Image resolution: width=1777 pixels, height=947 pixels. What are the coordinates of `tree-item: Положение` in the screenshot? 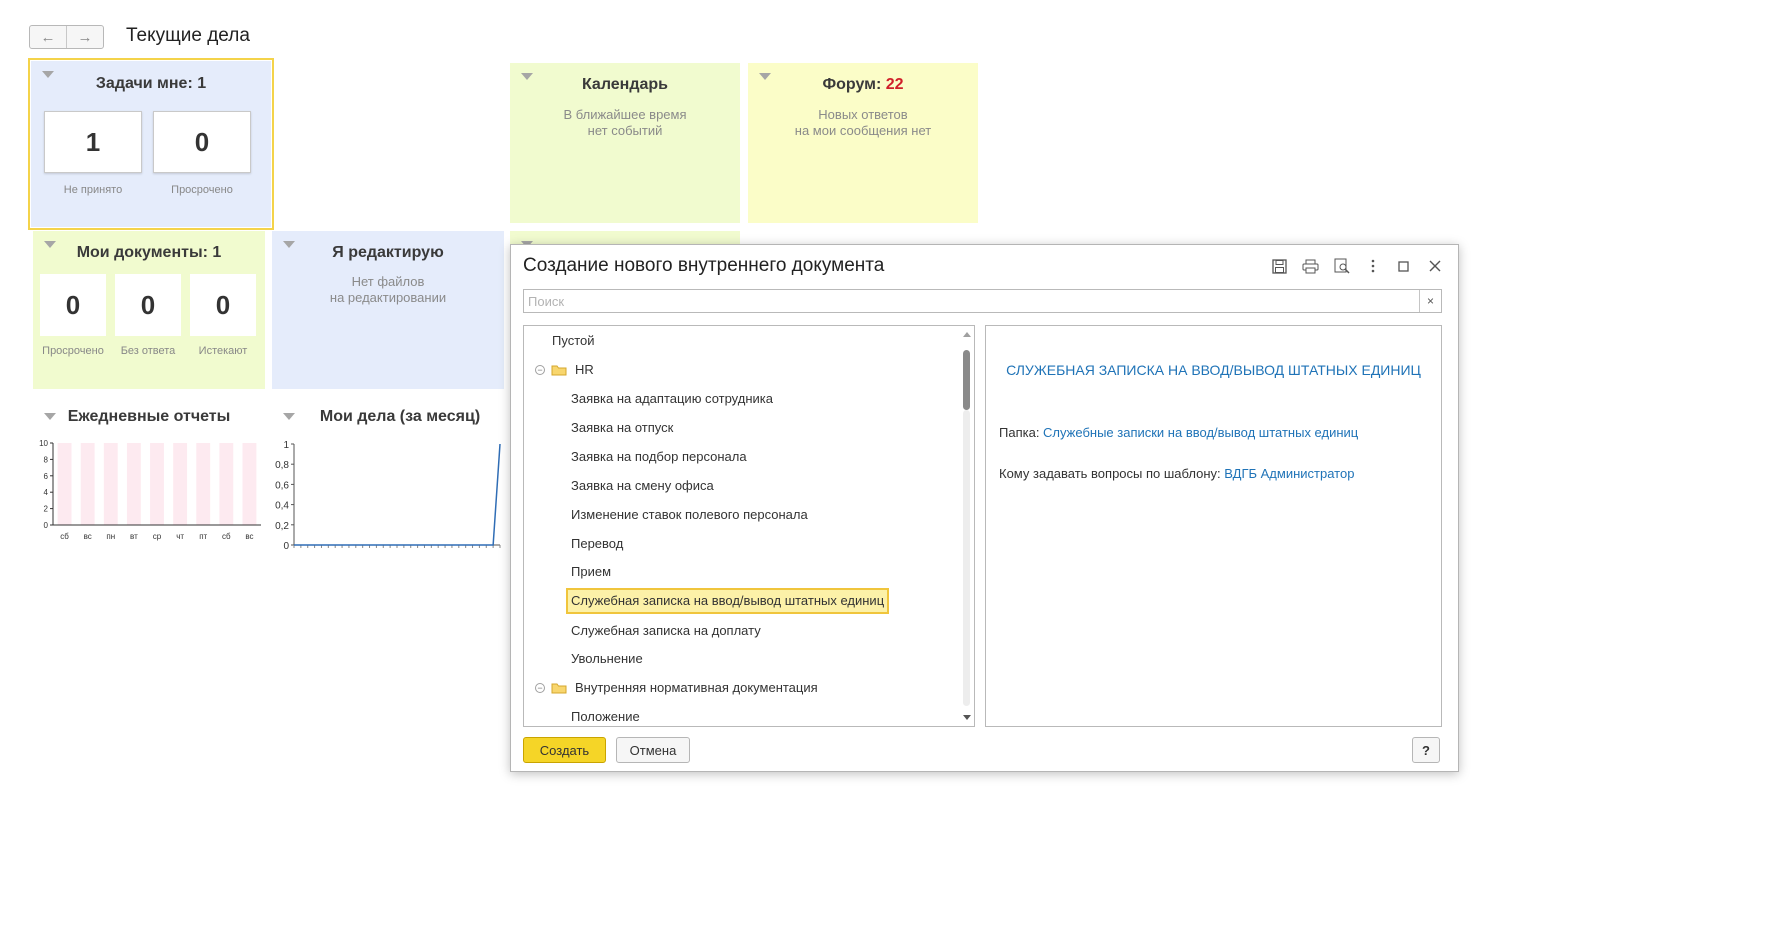 It's located at (605, 715).